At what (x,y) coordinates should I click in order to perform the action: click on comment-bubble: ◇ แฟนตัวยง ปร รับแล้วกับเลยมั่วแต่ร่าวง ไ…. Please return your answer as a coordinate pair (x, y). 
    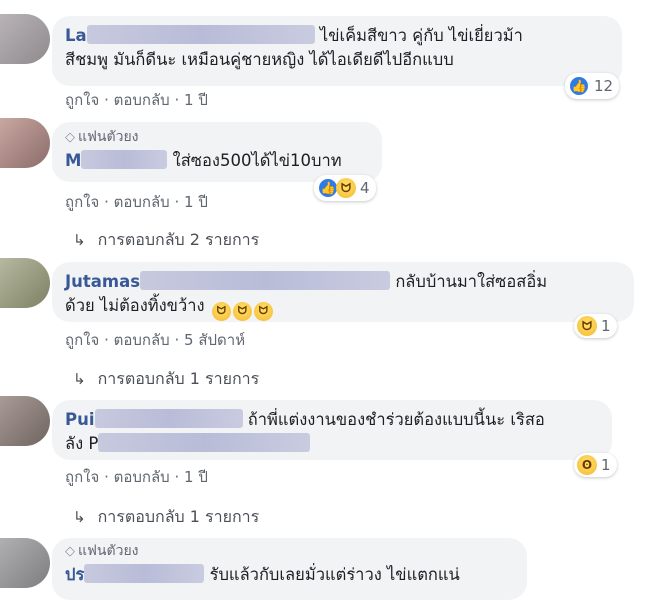
    Looking at the image, I should click on (289, 569).